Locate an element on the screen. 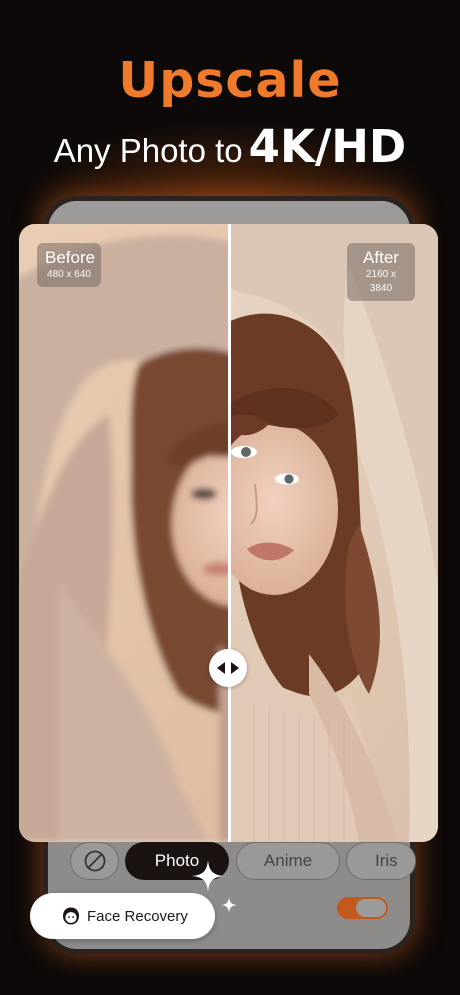 The height and width of the screenshot is (995, 460). mode-chip-anime: Anime is located at coordinates (288, 861).